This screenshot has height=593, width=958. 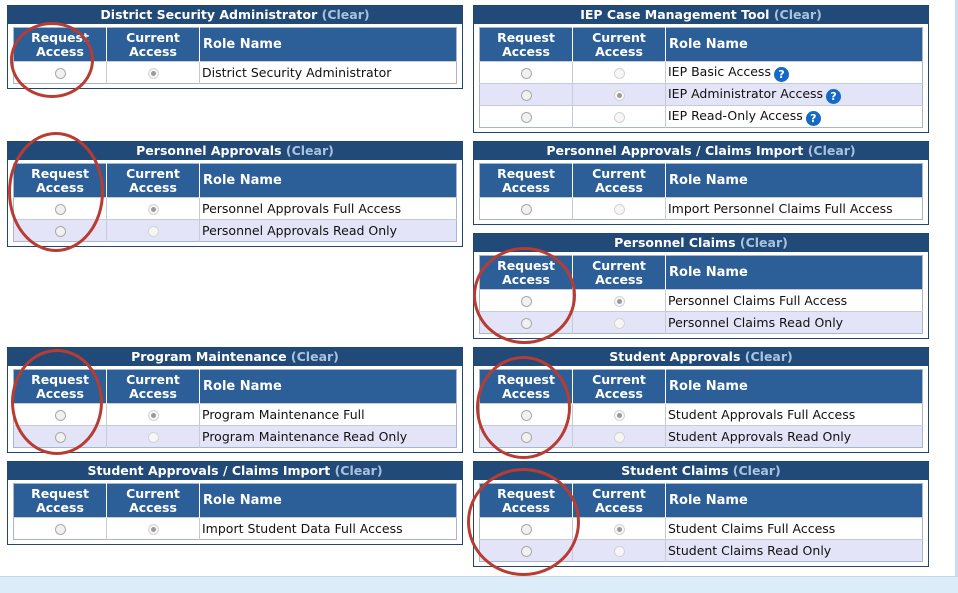 What do you see at coordinates (701, 300) in the screenshot?
I see `table-row: Personnel Claims Full Access` at bounding box center [701, 300].